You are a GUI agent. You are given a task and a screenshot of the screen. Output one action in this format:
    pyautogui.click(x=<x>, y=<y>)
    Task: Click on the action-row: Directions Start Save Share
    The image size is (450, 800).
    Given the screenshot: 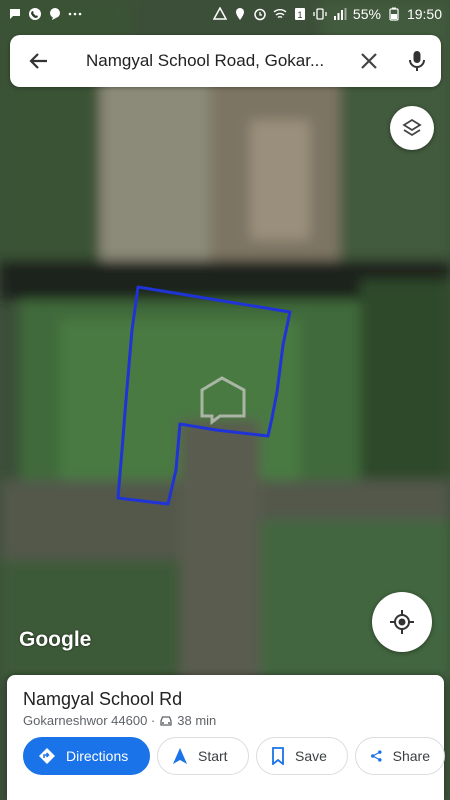 What is the action you would take?
    pyautogui.click(x=234, y=756)
    